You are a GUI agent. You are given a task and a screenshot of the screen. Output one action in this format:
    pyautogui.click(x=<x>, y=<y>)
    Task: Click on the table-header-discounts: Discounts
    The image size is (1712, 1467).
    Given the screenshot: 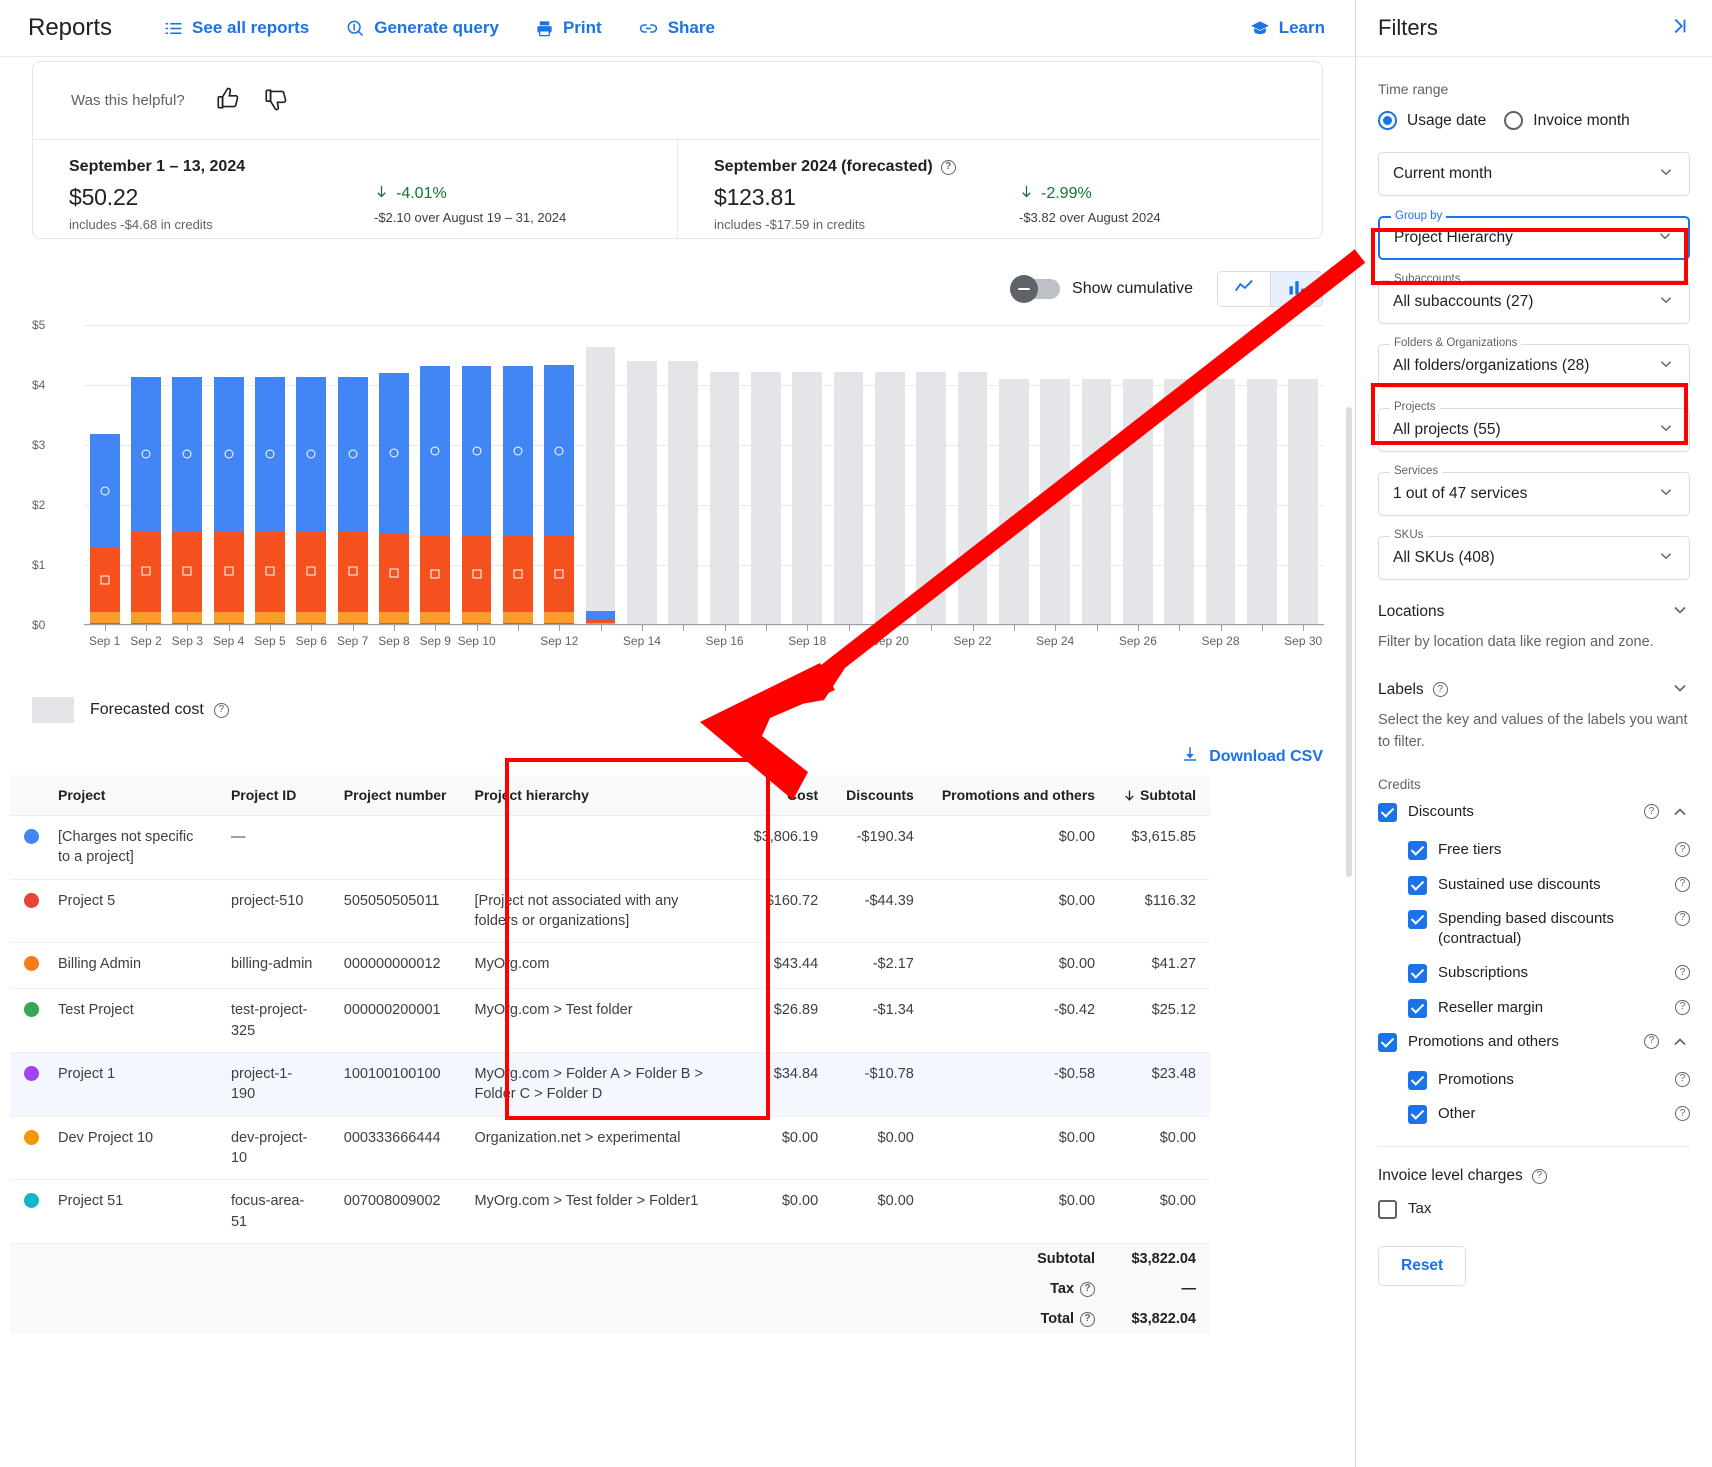 What is the action you would take?
    pyautogui.click(x=880, y=795)
    